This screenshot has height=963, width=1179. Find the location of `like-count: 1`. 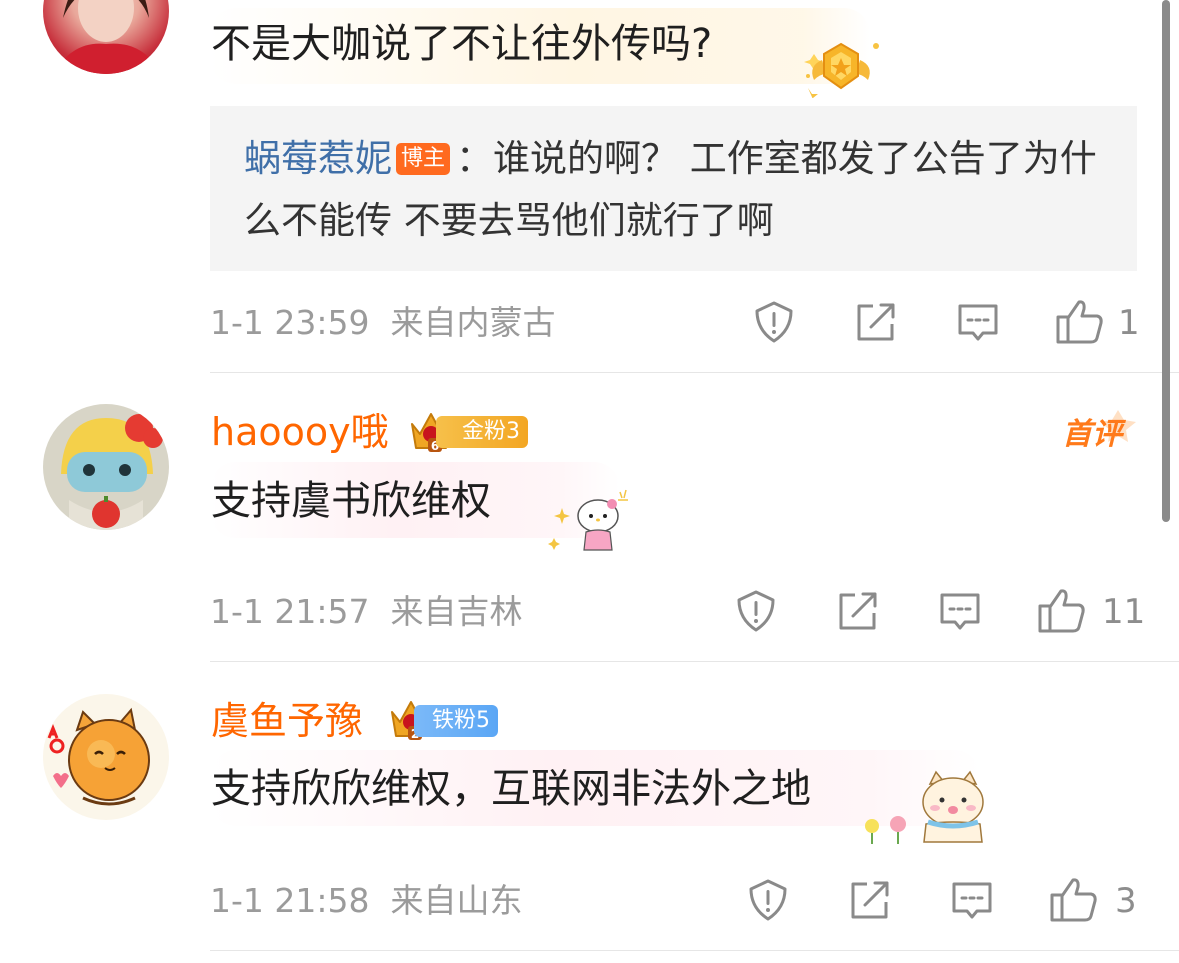

like-count: 1 is located at coordinates (1129, 323).